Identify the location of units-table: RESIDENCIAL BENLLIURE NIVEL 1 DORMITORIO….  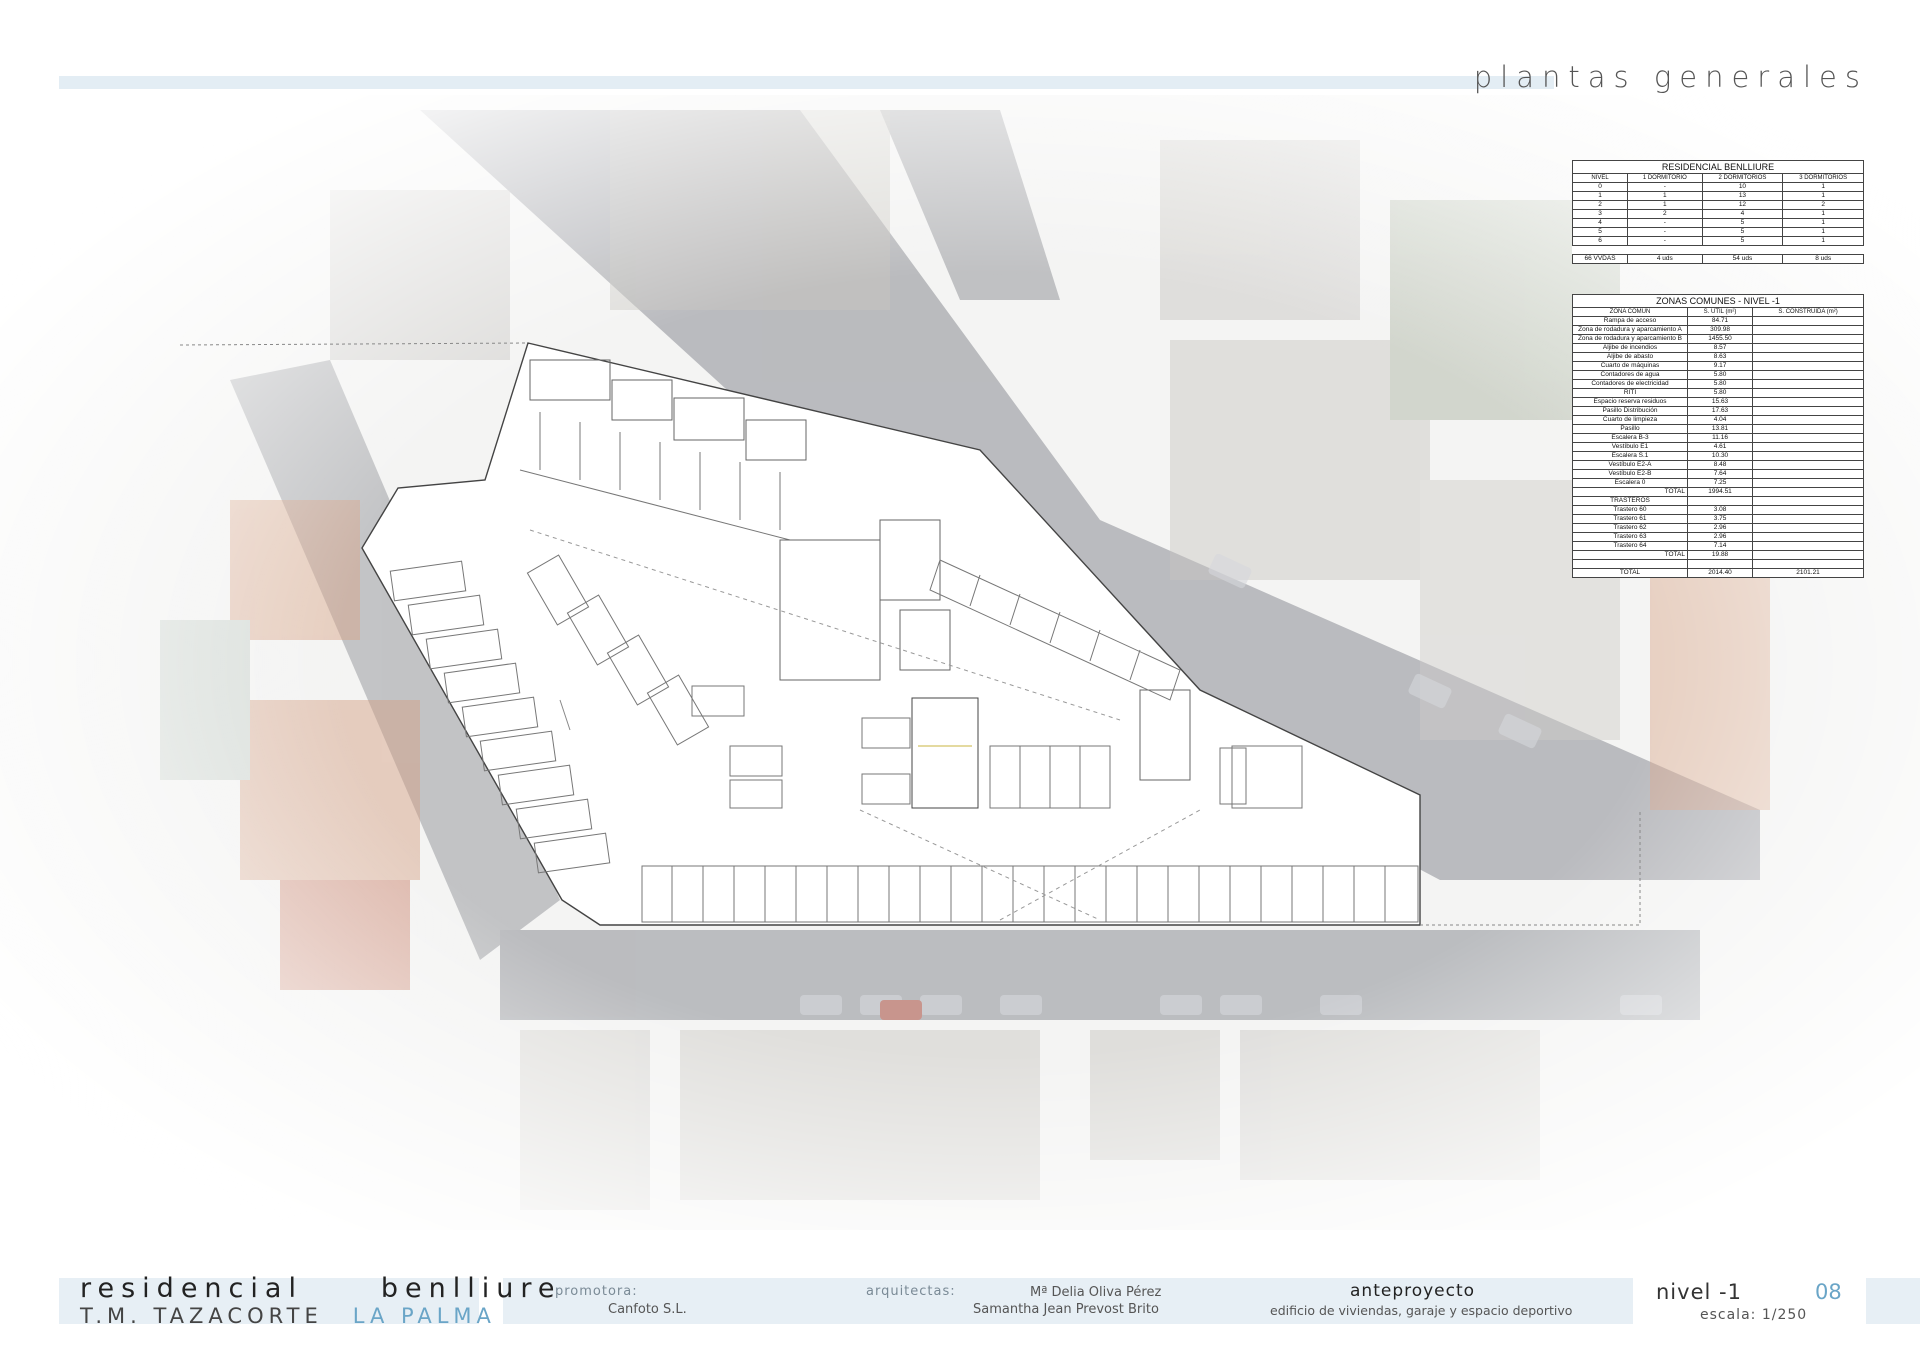
(1717, 212).